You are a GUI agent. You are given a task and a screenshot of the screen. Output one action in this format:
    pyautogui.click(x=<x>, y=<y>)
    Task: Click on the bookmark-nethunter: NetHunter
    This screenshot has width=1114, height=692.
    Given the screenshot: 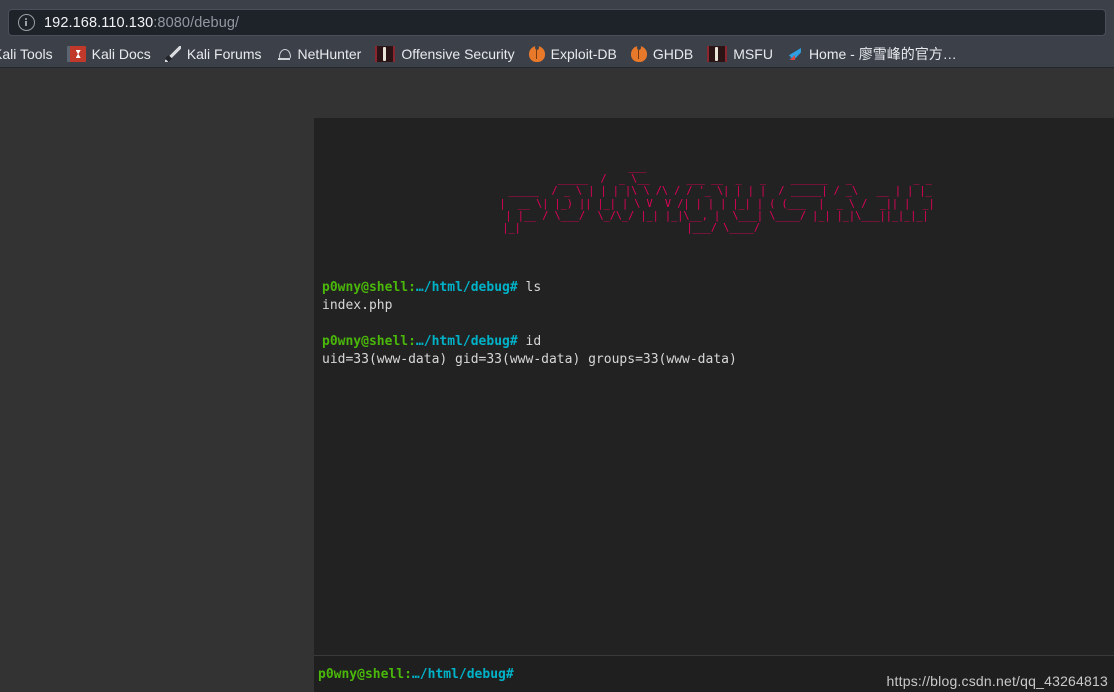 What is the action you would take?
    pyautogui.click(x=319, y=54)
    